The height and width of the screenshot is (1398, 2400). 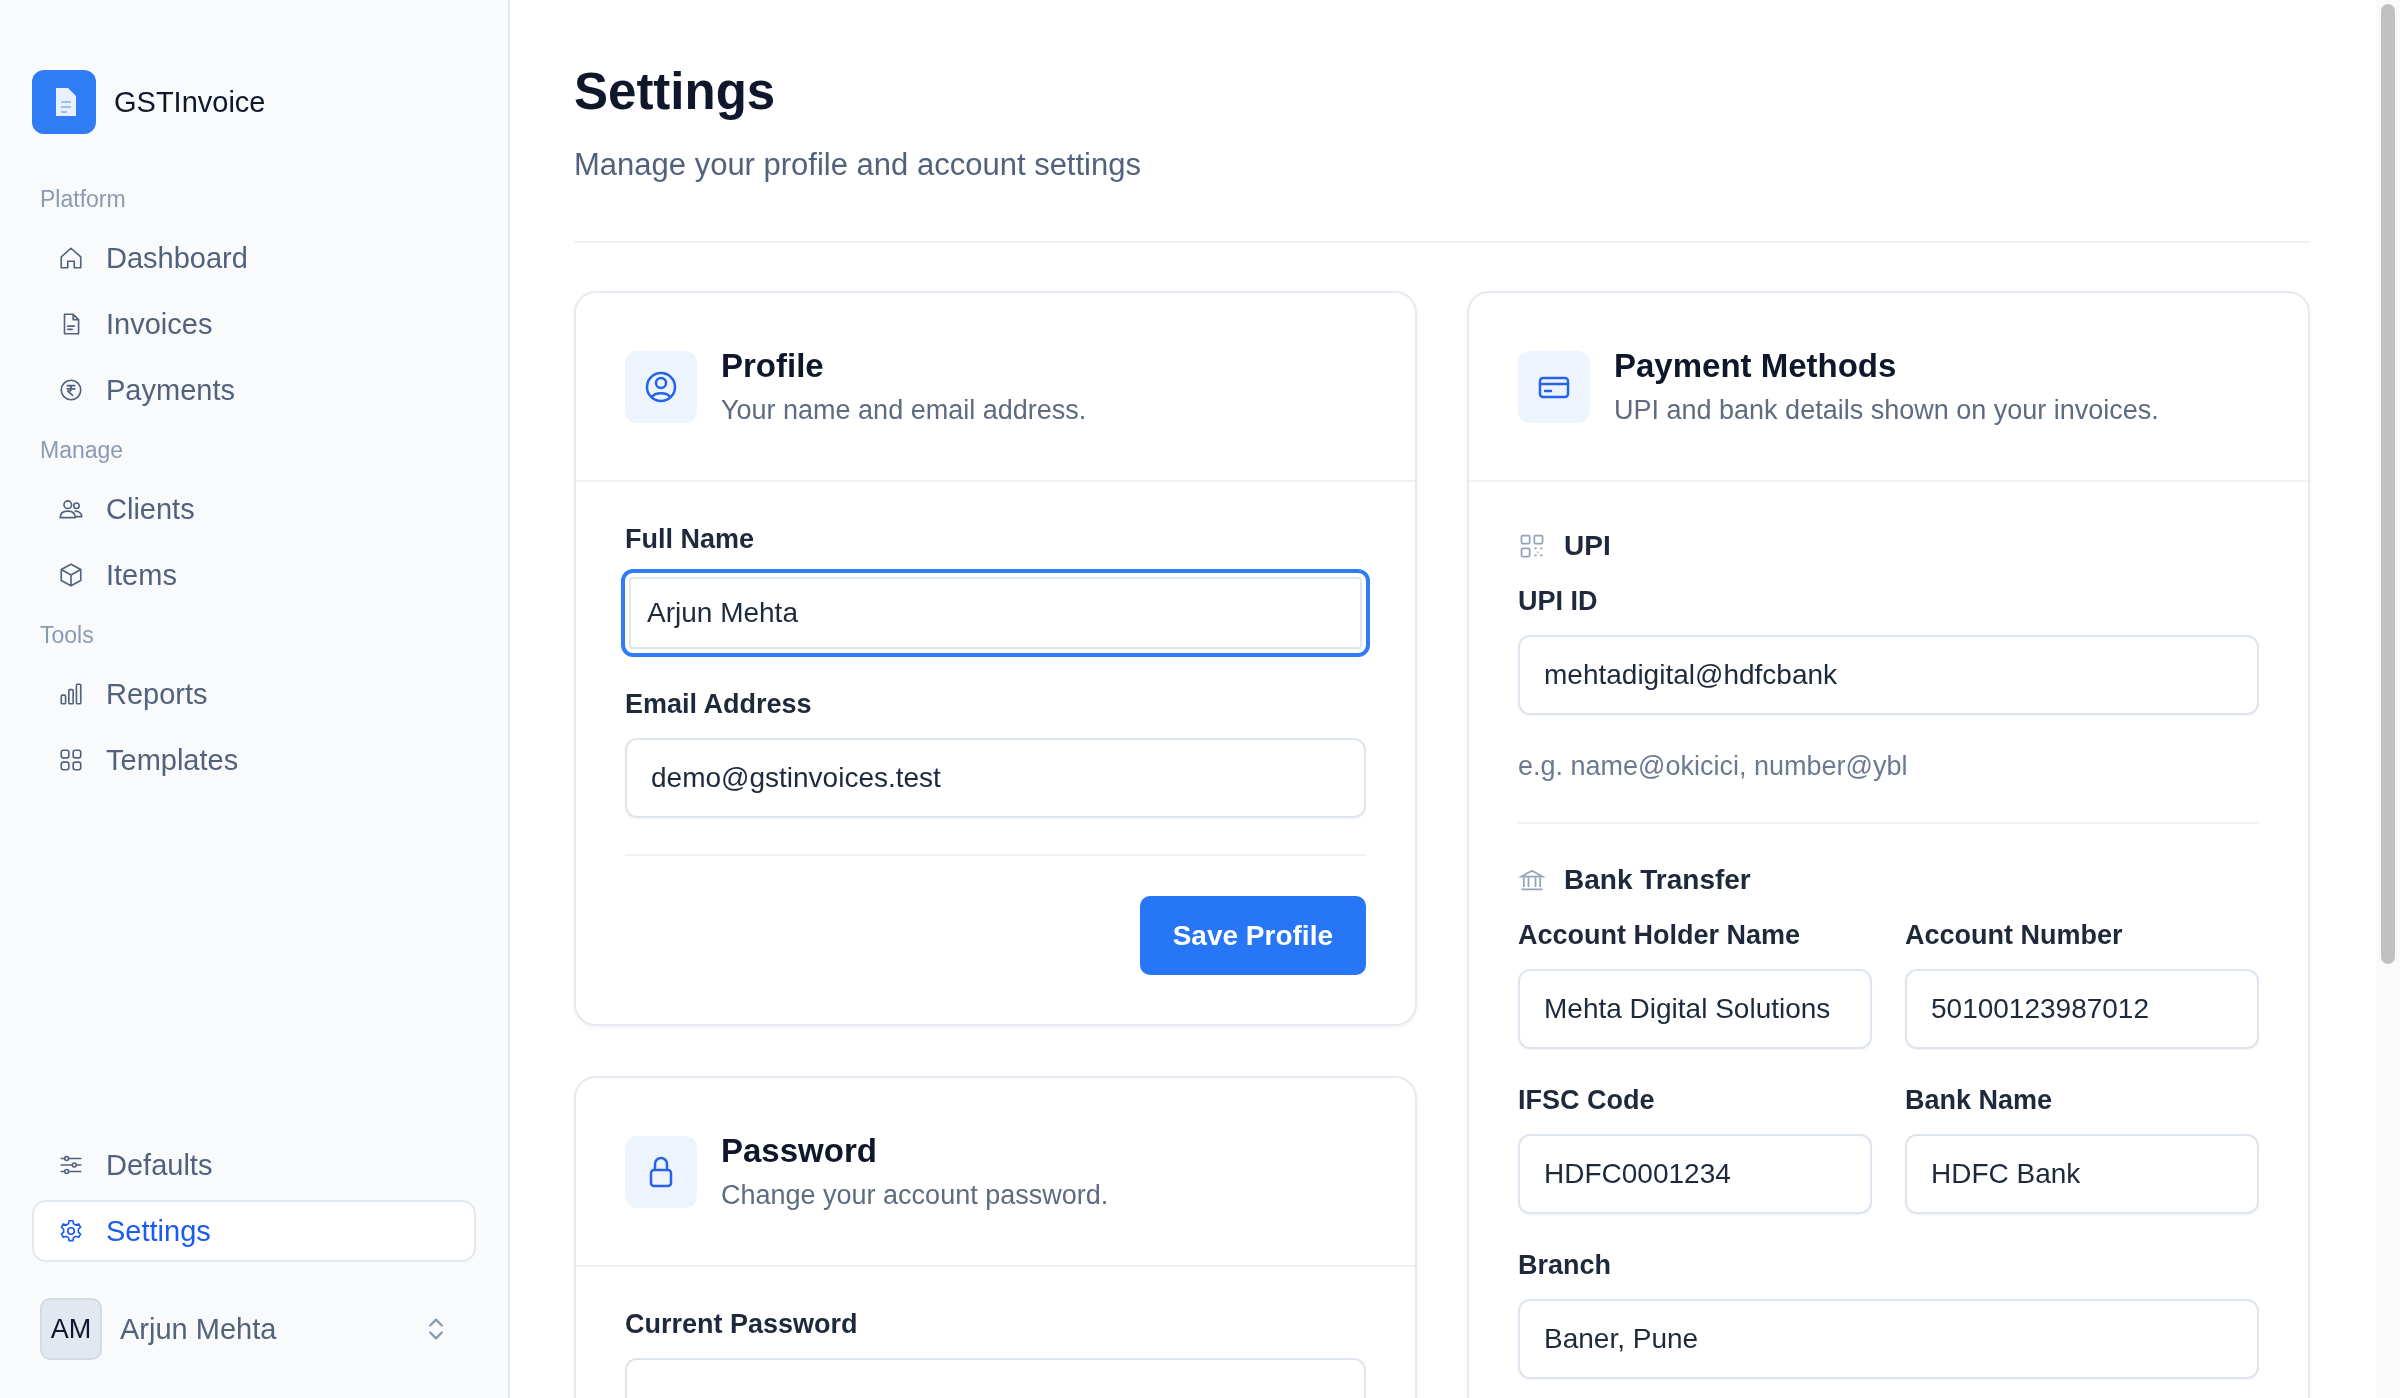 What do you see at coordinates (1695, 1174) in the screenshot?
I see `text-field: HDFC0001234` at bounding box center [1695, 1174].